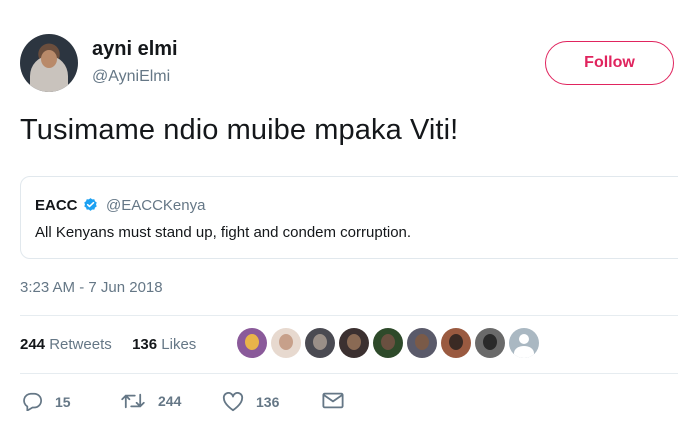  Describe the element at coordinates (49, 59) in the screenshot. I see `avatar-face` at that location.